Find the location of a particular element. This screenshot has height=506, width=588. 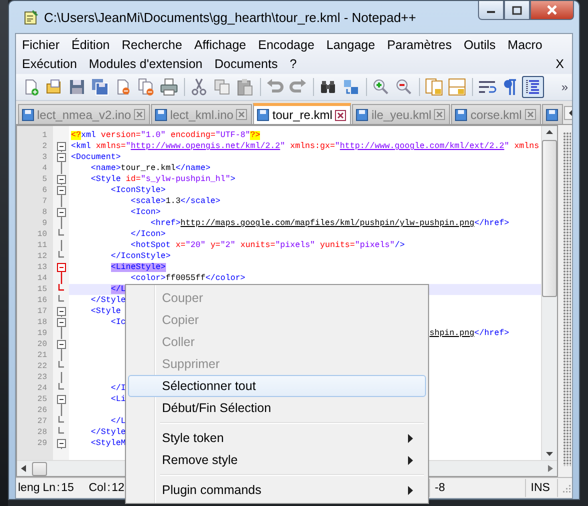

document-tab is located at coordinates (552, 114).